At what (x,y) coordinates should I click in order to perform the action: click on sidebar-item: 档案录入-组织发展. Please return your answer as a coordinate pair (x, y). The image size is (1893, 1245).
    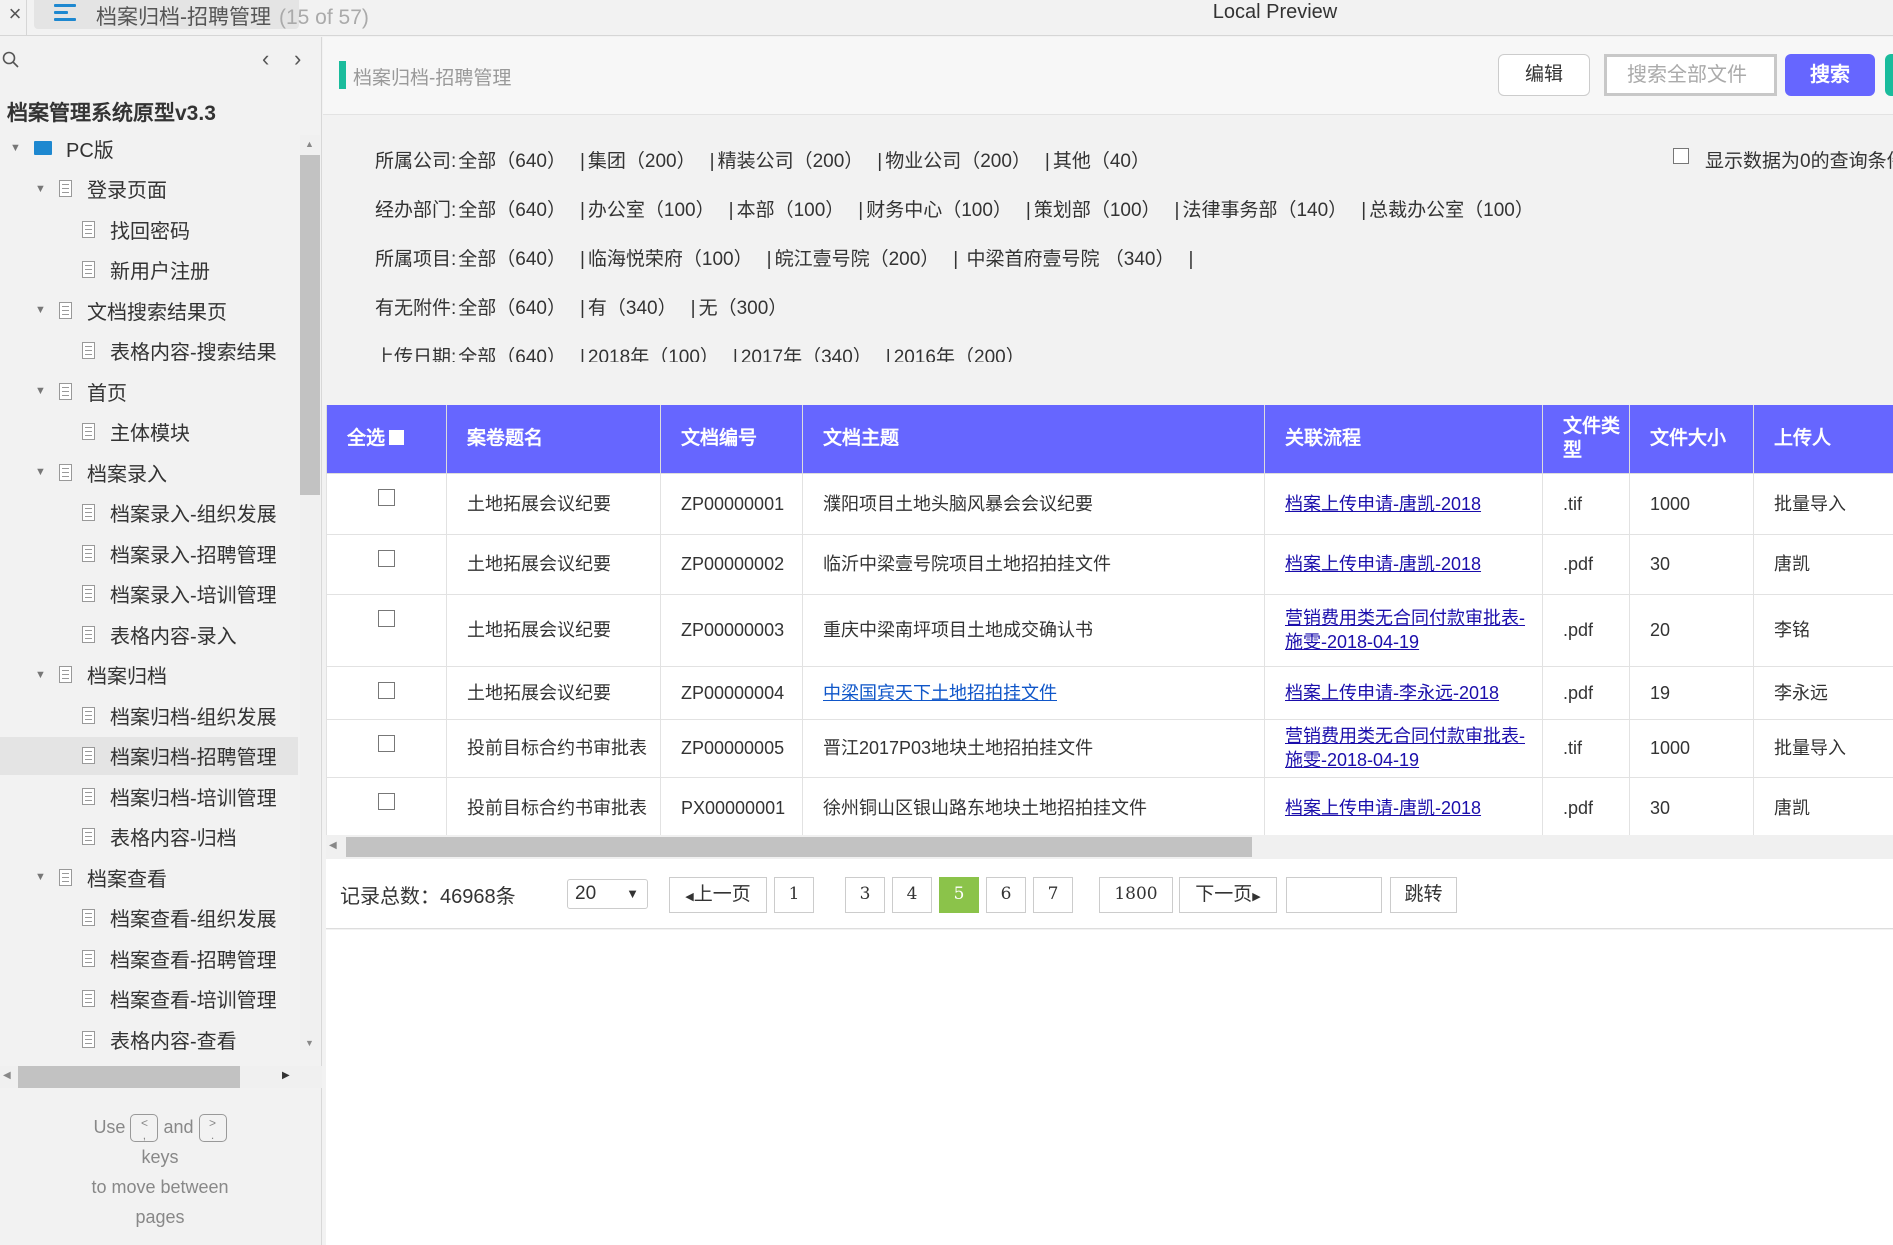
    Looking at the image, I should click on (149, 513).